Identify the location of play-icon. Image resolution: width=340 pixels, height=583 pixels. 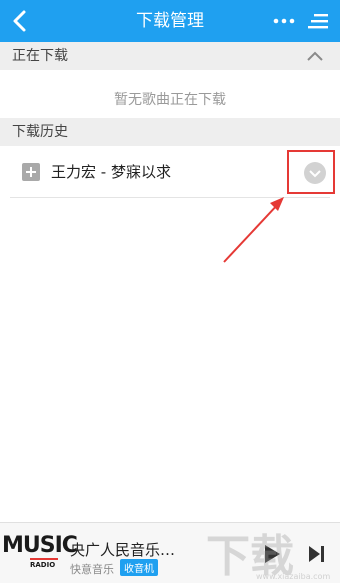
(272, 554).